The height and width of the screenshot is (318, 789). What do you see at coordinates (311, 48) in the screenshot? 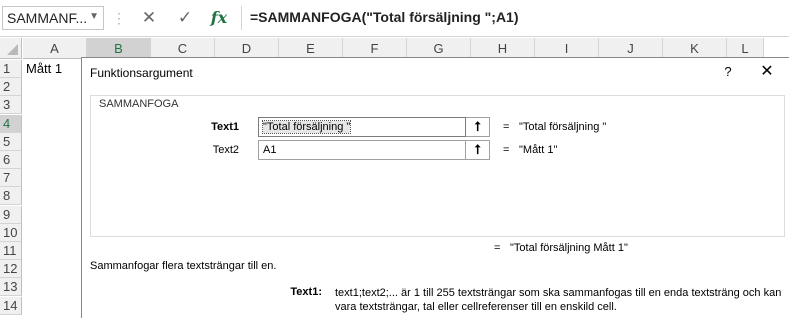
I see `column-header: E` at bounding box center [311, 48].